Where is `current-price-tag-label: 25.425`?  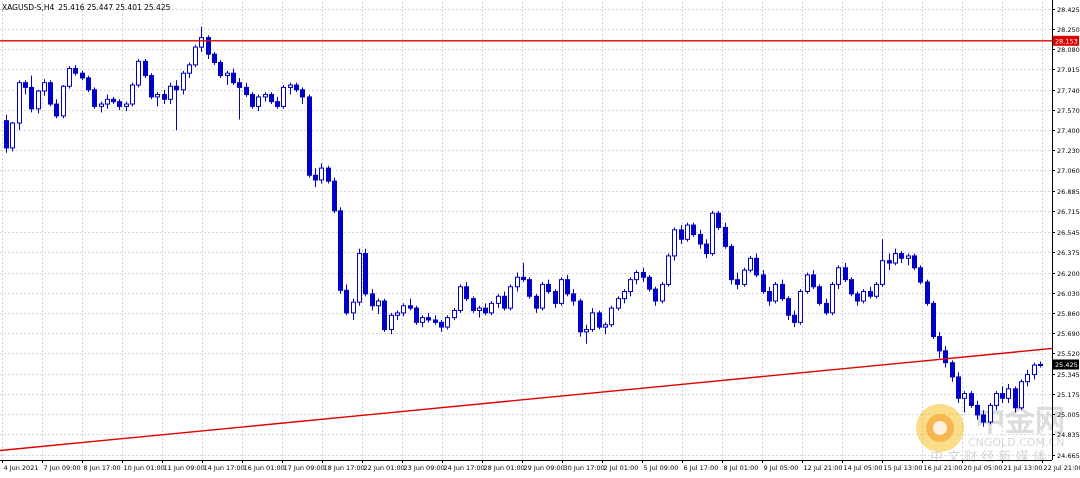
current-price-tag-label: 25.425 is located at coordinates (1066, 365).